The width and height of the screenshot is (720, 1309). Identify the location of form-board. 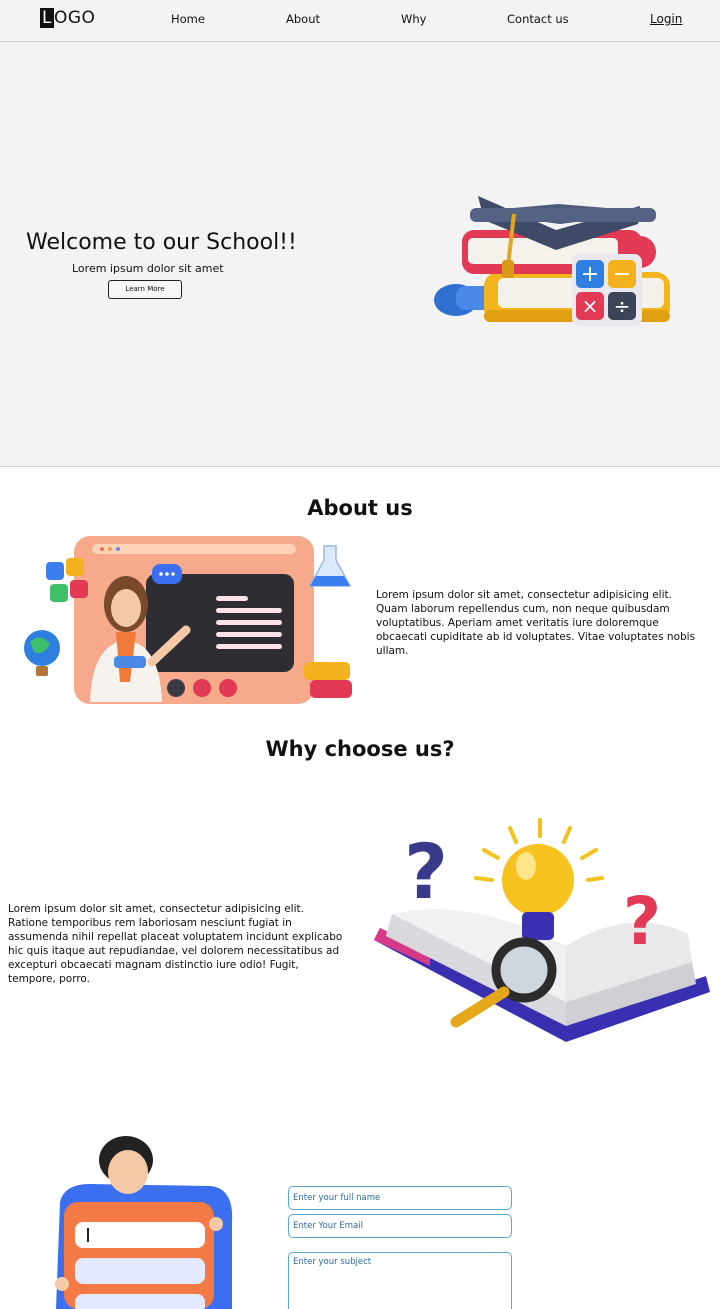
(139, 1255).